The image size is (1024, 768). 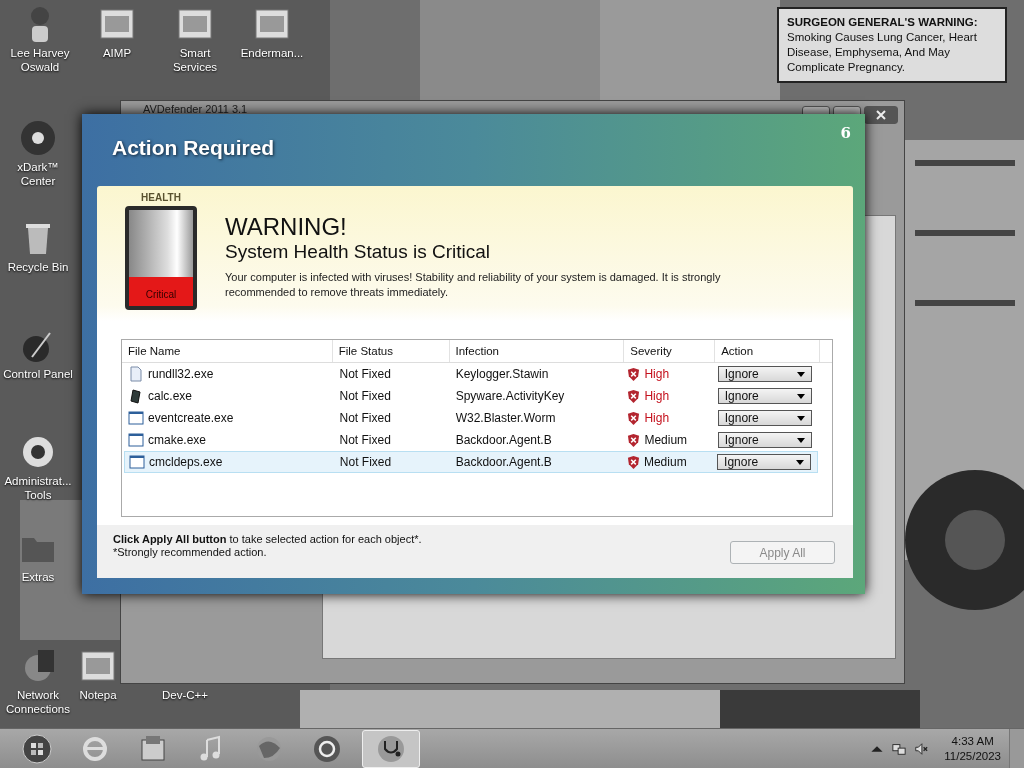 What do you see at coordinates (38, 702) in the screenshot?
I see `desktop-icon-label: Network Connections` at bounding box center [38, 702].